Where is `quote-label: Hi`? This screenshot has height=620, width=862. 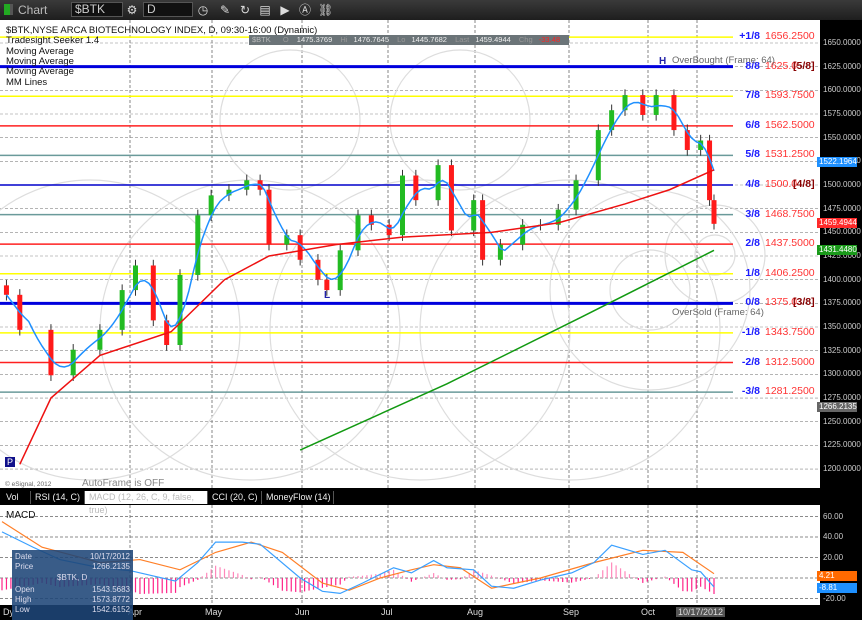 quote-label: Hi is located at coordinates (344, 39).